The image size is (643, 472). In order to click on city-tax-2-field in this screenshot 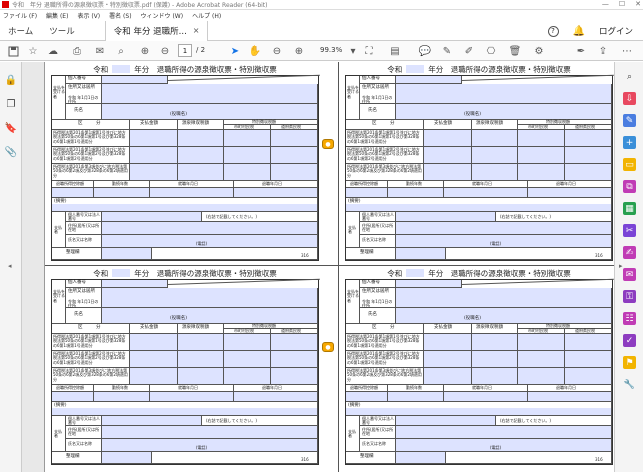, I will do `click(541, 155)`.